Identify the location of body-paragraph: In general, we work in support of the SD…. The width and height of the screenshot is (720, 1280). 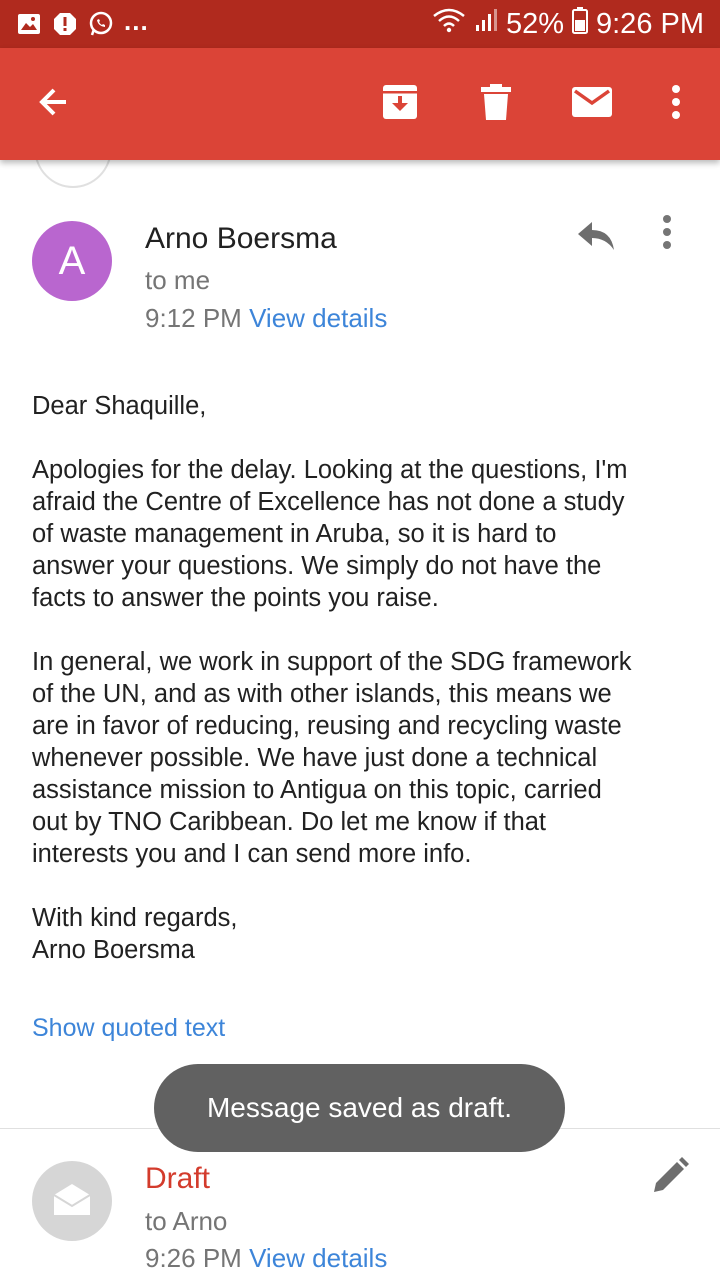
(332, 758).